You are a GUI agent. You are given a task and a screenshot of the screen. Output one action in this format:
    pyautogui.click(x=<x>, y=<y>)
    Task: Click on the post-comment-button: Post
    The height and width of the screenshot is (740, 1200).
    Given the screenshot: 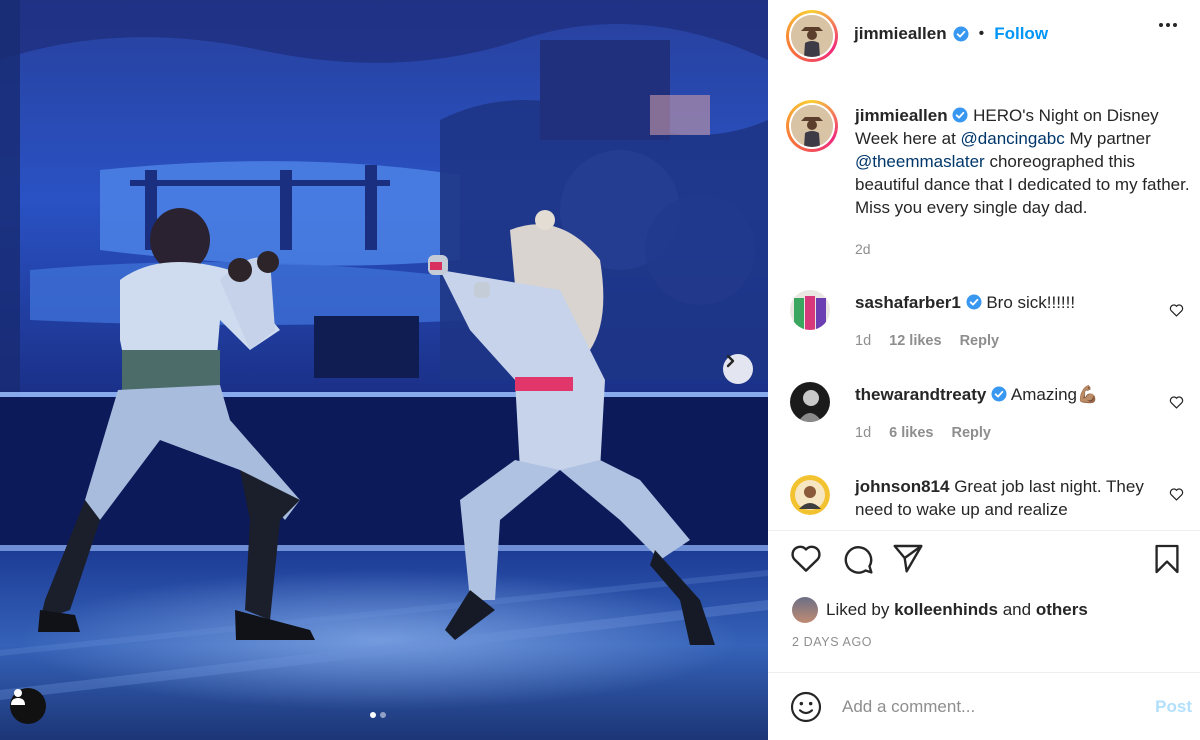 What is the action you would take?
    pyautogui.click(x=1173, y=707)
    